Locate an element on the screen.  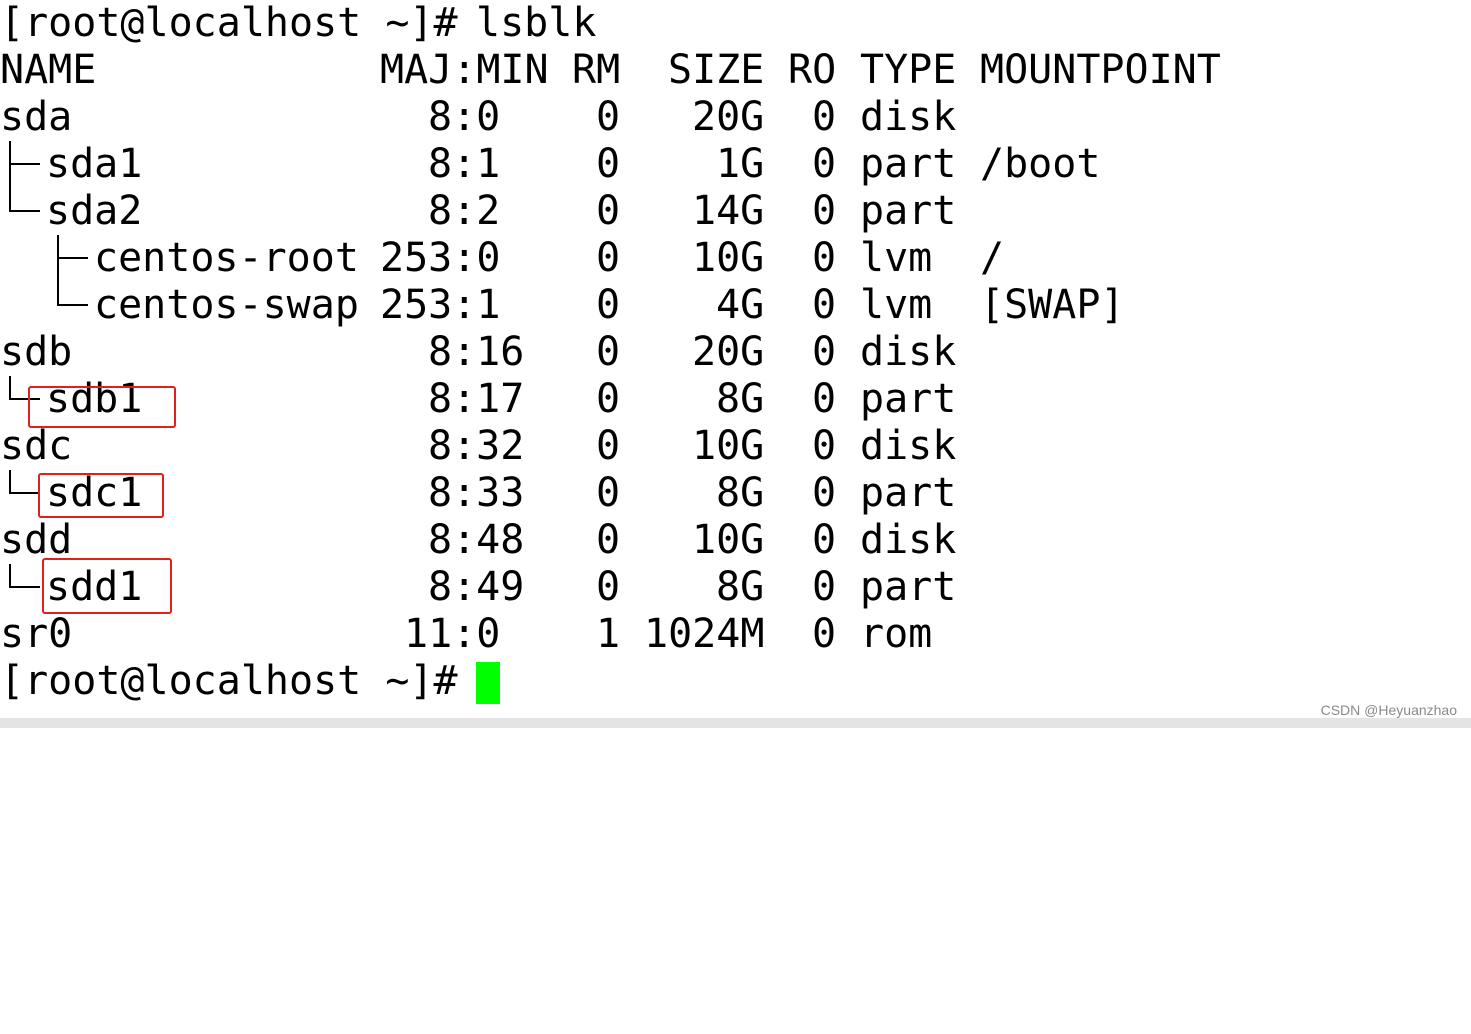
table-row: sda2 8:2 0 14G 0 part is located at coordinates (478, 211).